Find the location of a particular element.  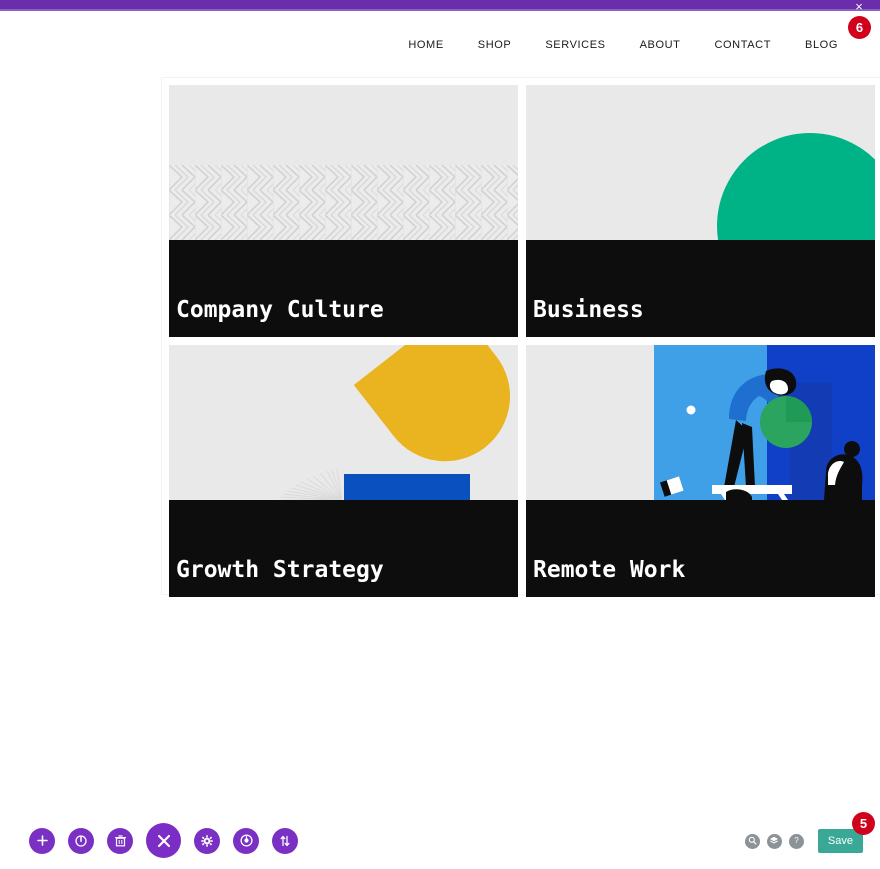

plus-icon is located at coordinates (42, 840).